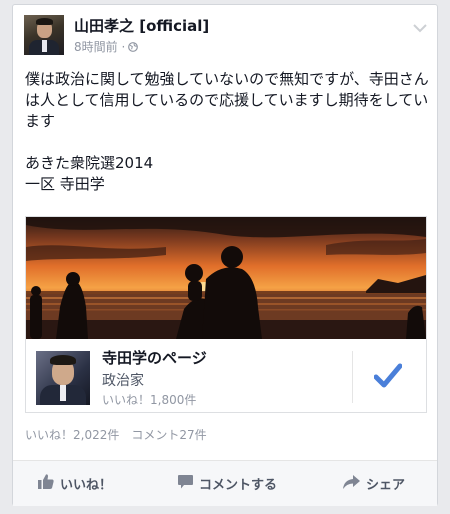  I want to click on comment-icon, so click(188, 483).